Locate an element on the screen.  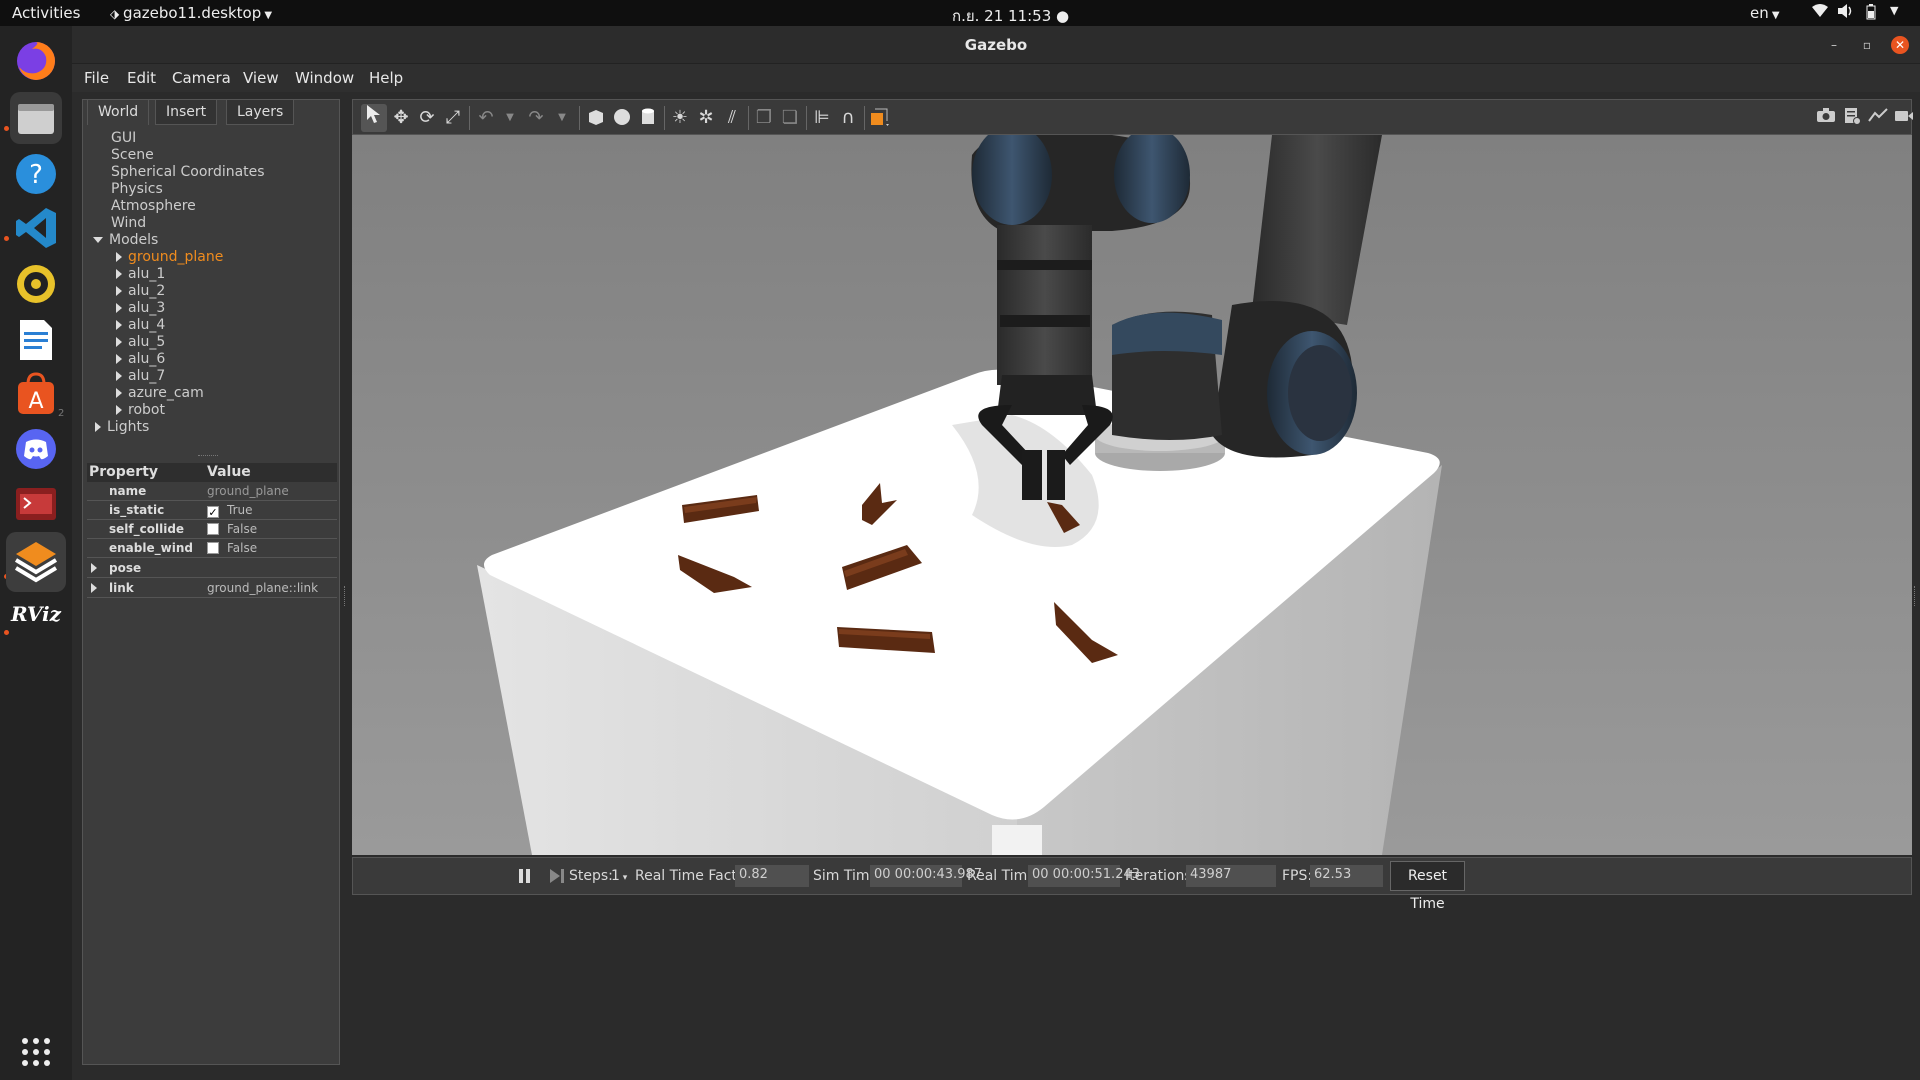
software-center-icon: A is located at coordinates (36, 394).